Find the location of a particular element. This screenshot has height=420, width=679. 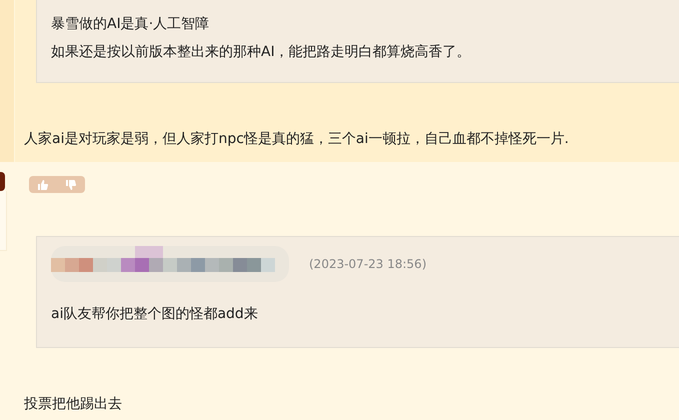

quote-line: 暴雪做的AI是真·人工智障 is located at coordinates (130, 24).